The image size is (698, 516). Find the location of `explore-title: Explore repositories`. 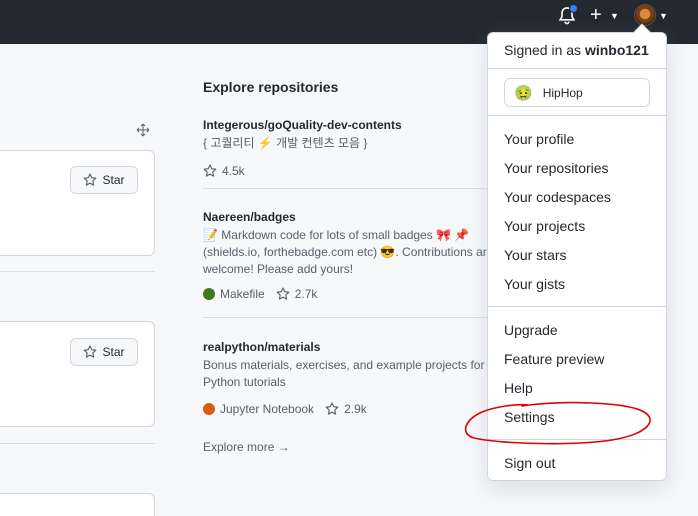

explore-title: Explore repositories is located at coordinates (271, 87).